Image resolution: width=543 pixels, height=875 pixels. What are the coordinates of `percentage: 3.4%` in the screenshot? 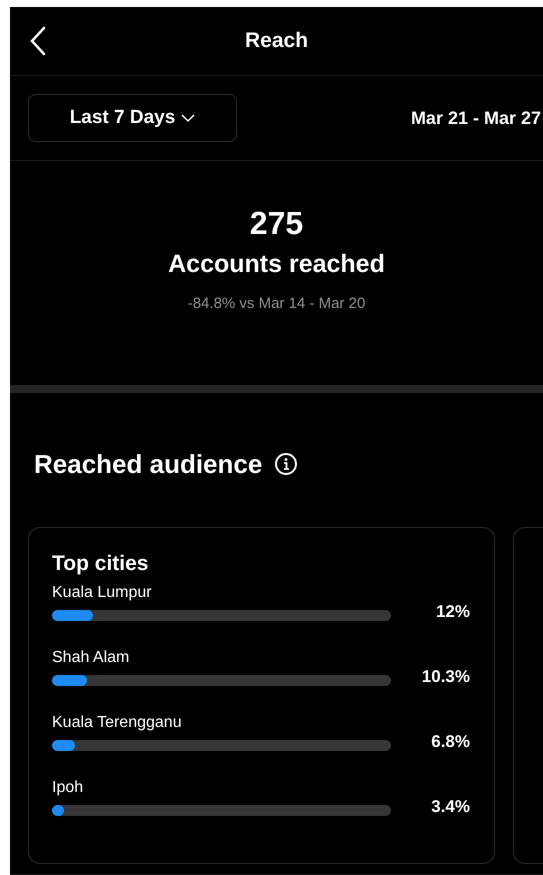 It's located at (450, 807).